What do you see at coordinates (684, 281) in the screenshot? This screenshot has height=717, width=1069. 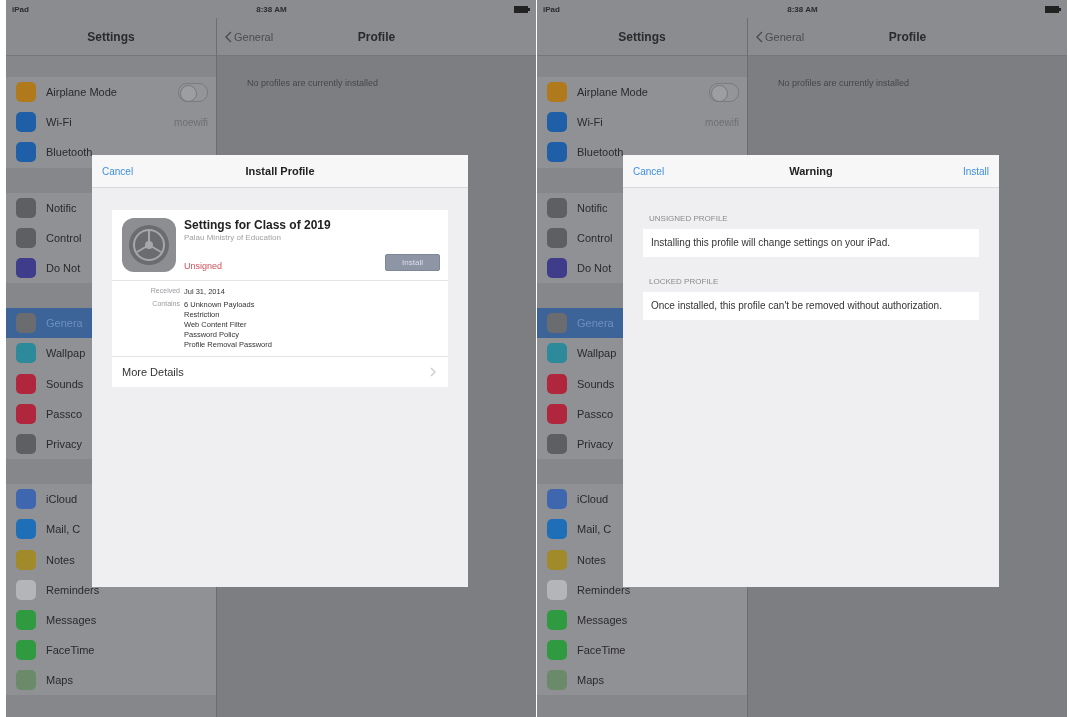 I see `section-heading: LOCKED PROFILE` at bounding box center [684, 281].